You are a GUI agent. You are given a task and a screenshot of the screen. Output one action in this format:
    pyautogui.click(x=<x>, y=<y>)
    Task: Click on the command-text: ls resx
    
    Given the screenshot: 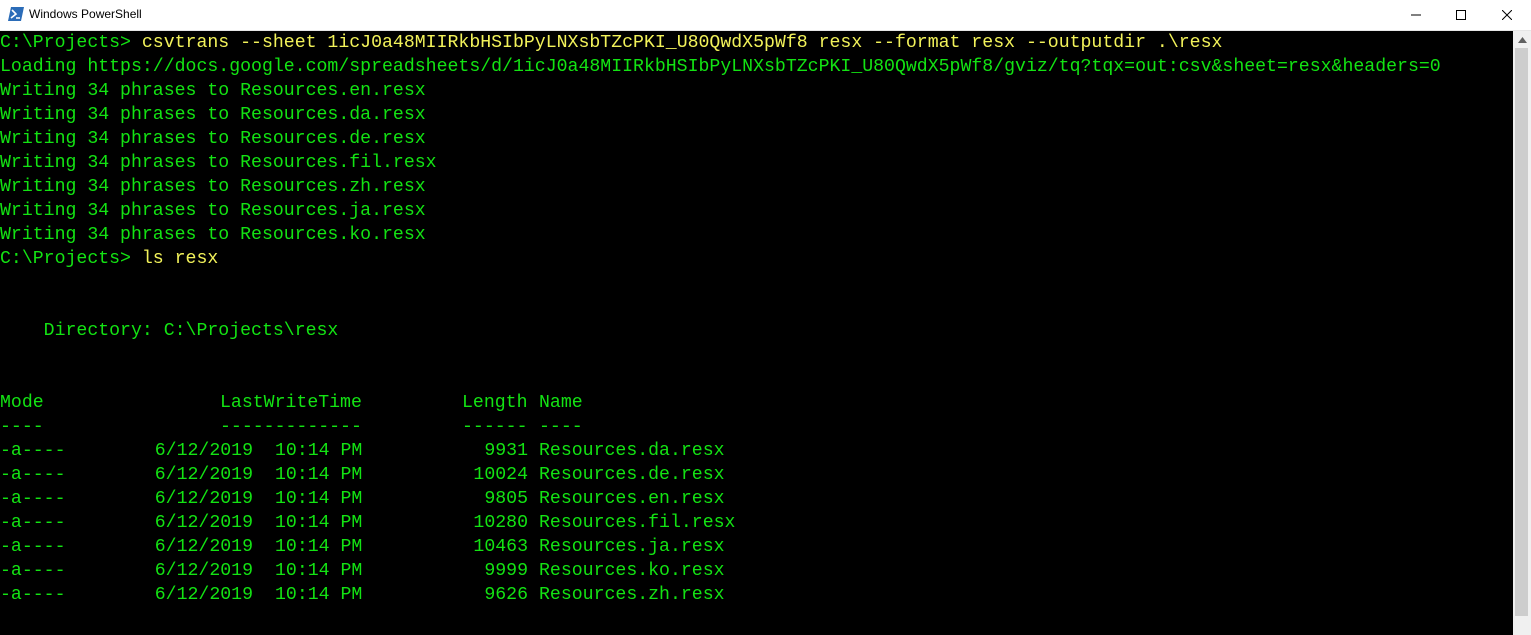 What is the action you would take?
    pyautogui.click(x=180, y=259)
    